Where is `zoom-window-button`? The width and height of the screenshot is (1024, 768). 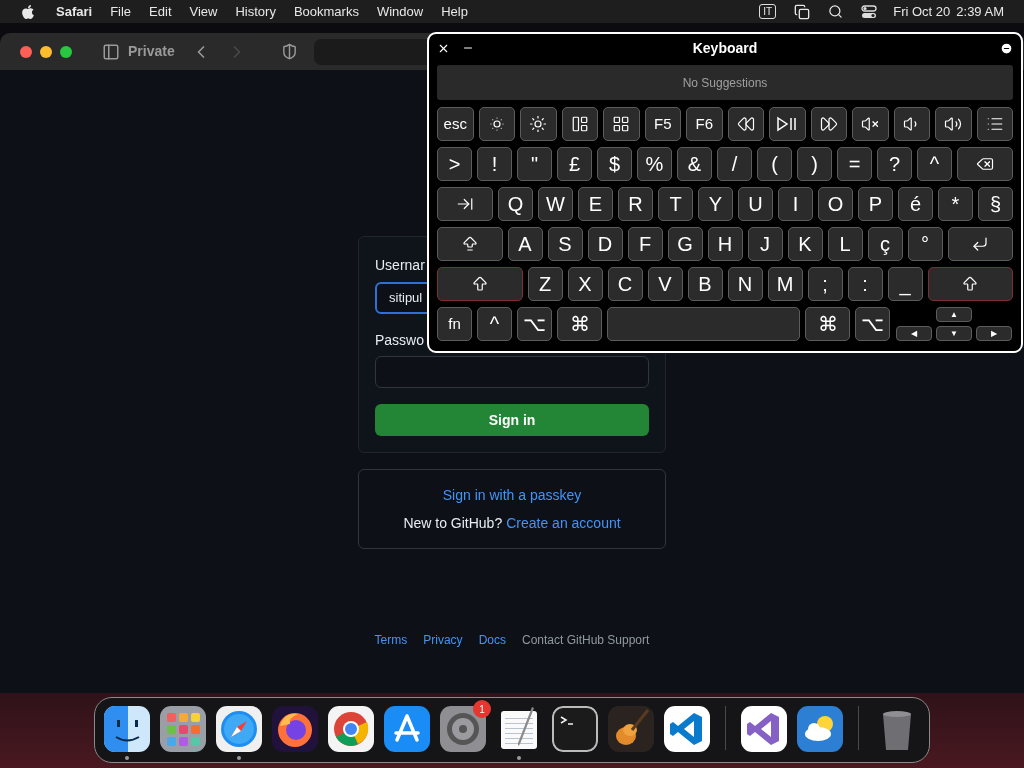 zoom-window-button is located at coordinates (66, 51).